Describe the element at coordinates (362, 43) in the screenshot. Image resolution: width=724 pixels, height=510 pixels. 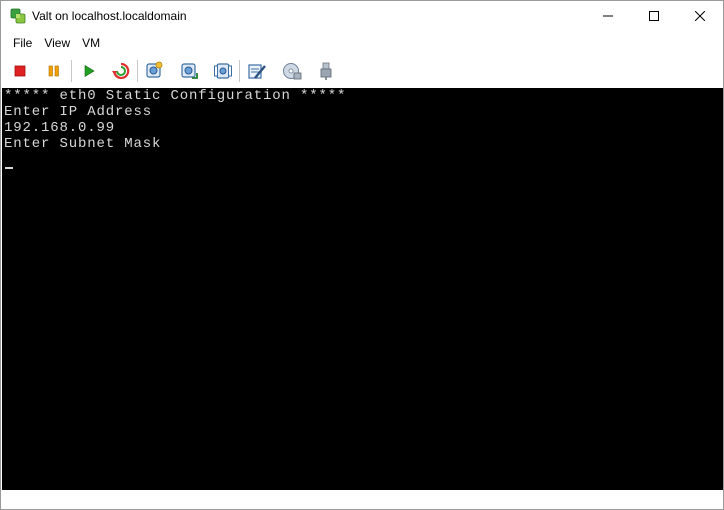
I see `menu-bar: File View VM` at that location.